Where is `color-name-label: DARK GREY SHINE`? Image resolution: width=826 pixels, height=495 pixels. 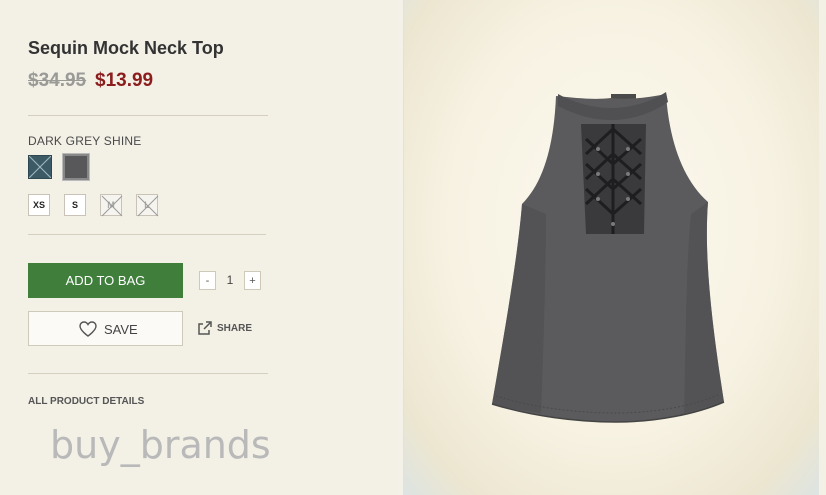
color-name-label: DARK GREY SHINE is located at coordinates (85, 141).